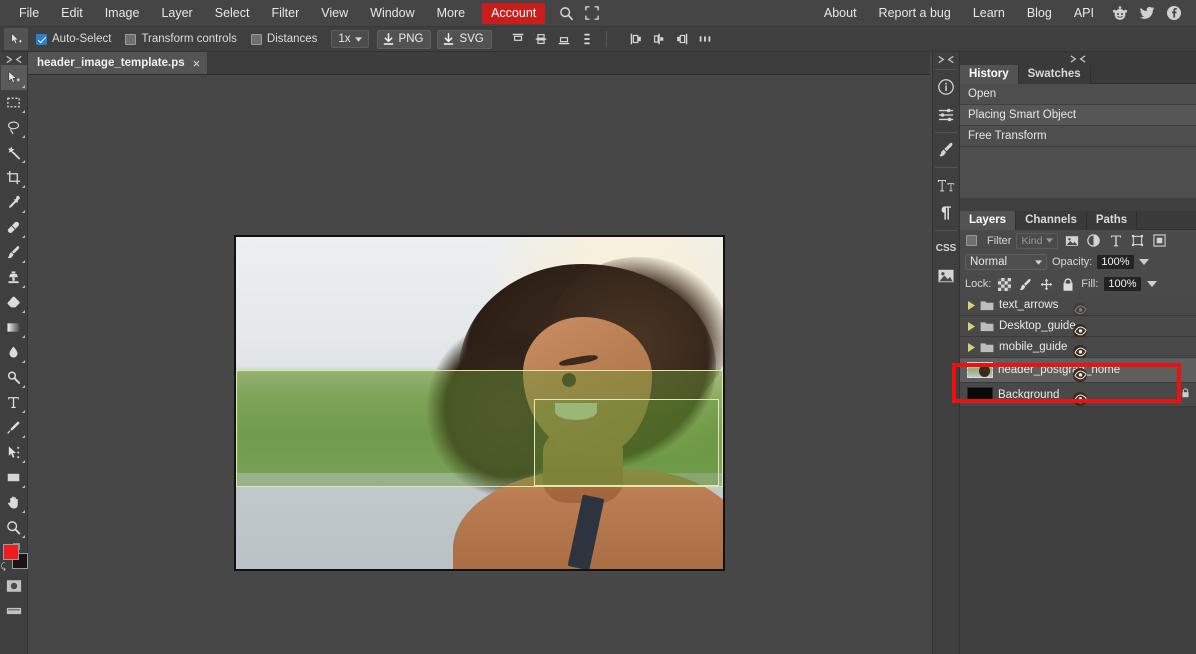  I want to click on color-swatches: ⤹, so click(14, 558).